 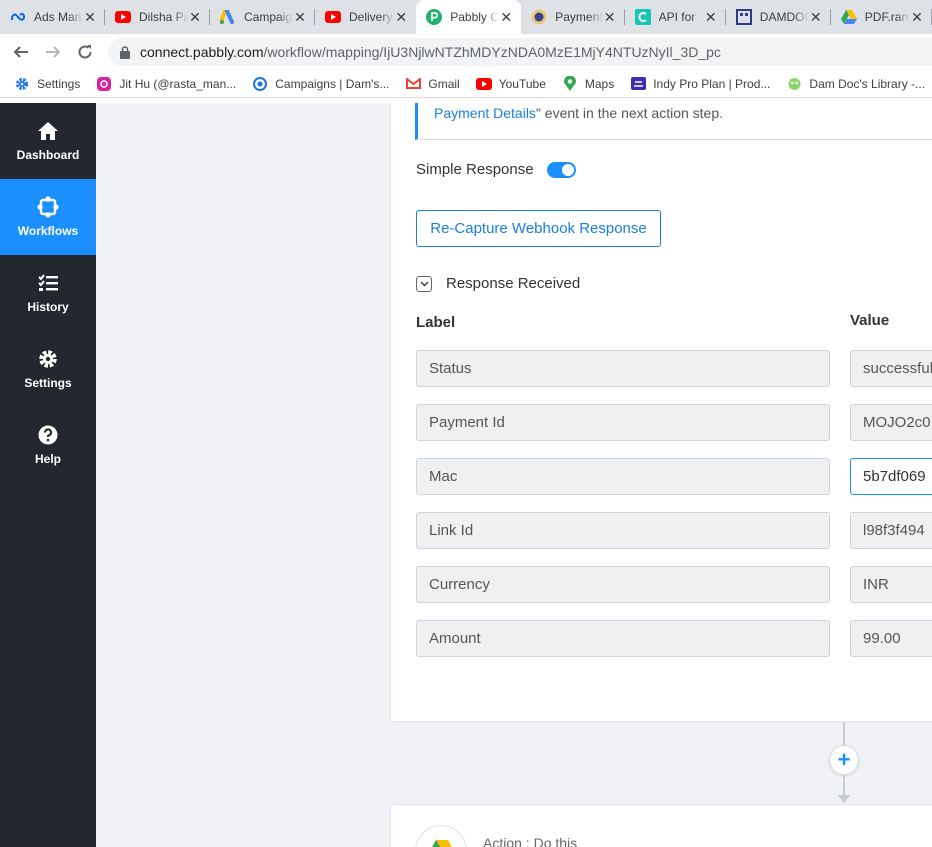 What do you see at coordinates (202, 52) in the screenshot?
I see `url-host: connect.pabbly.com` at bounding box center [202, 52].